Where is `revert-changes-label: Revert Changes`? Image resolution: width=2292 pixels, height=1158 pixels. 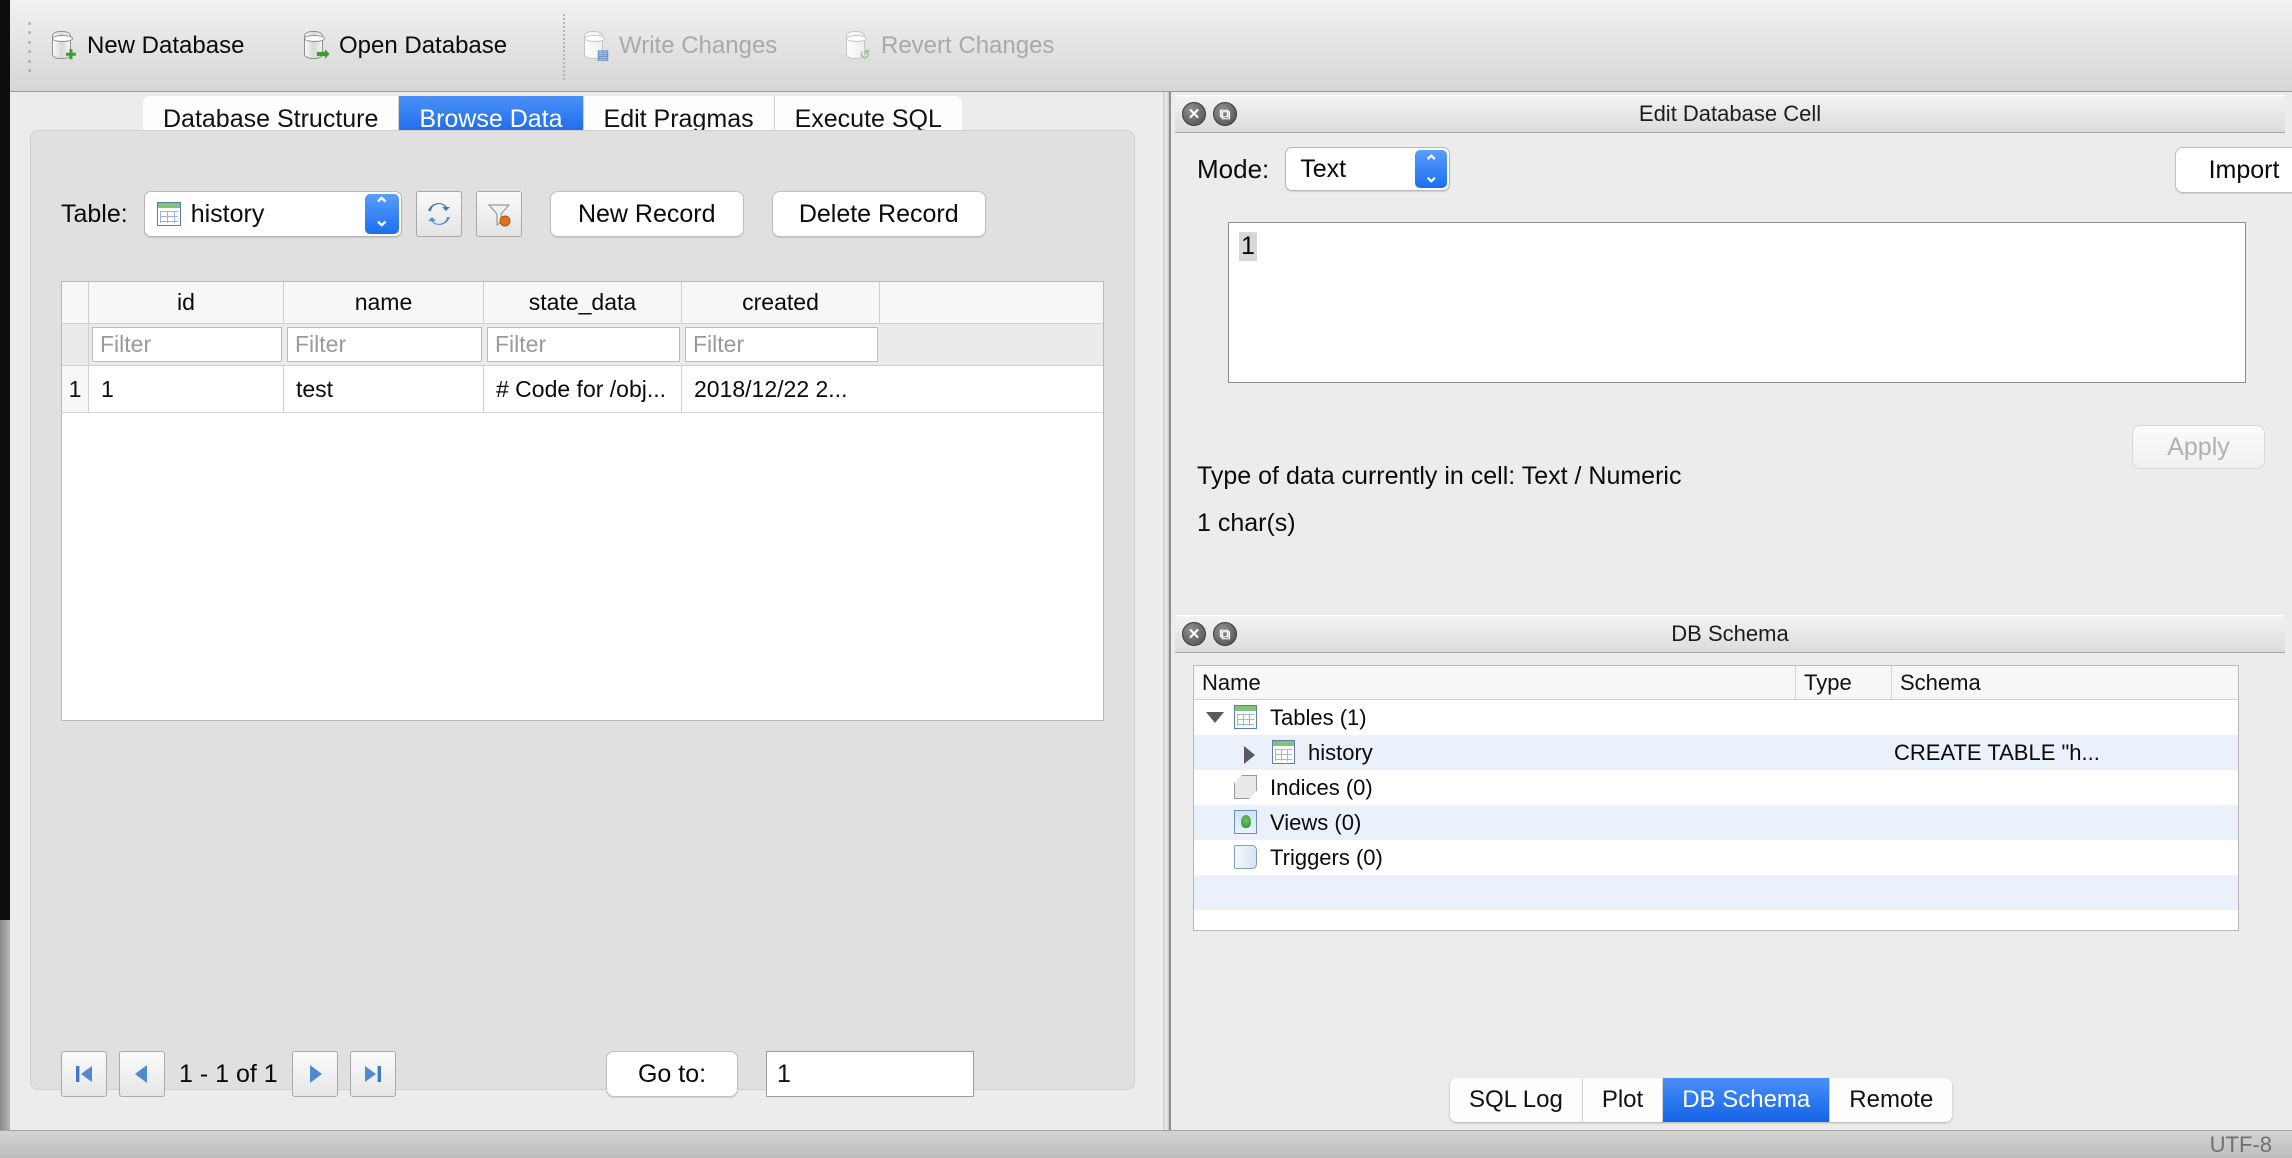
revert-changes-label: Revert Changes is located at coordinates (968, 45).